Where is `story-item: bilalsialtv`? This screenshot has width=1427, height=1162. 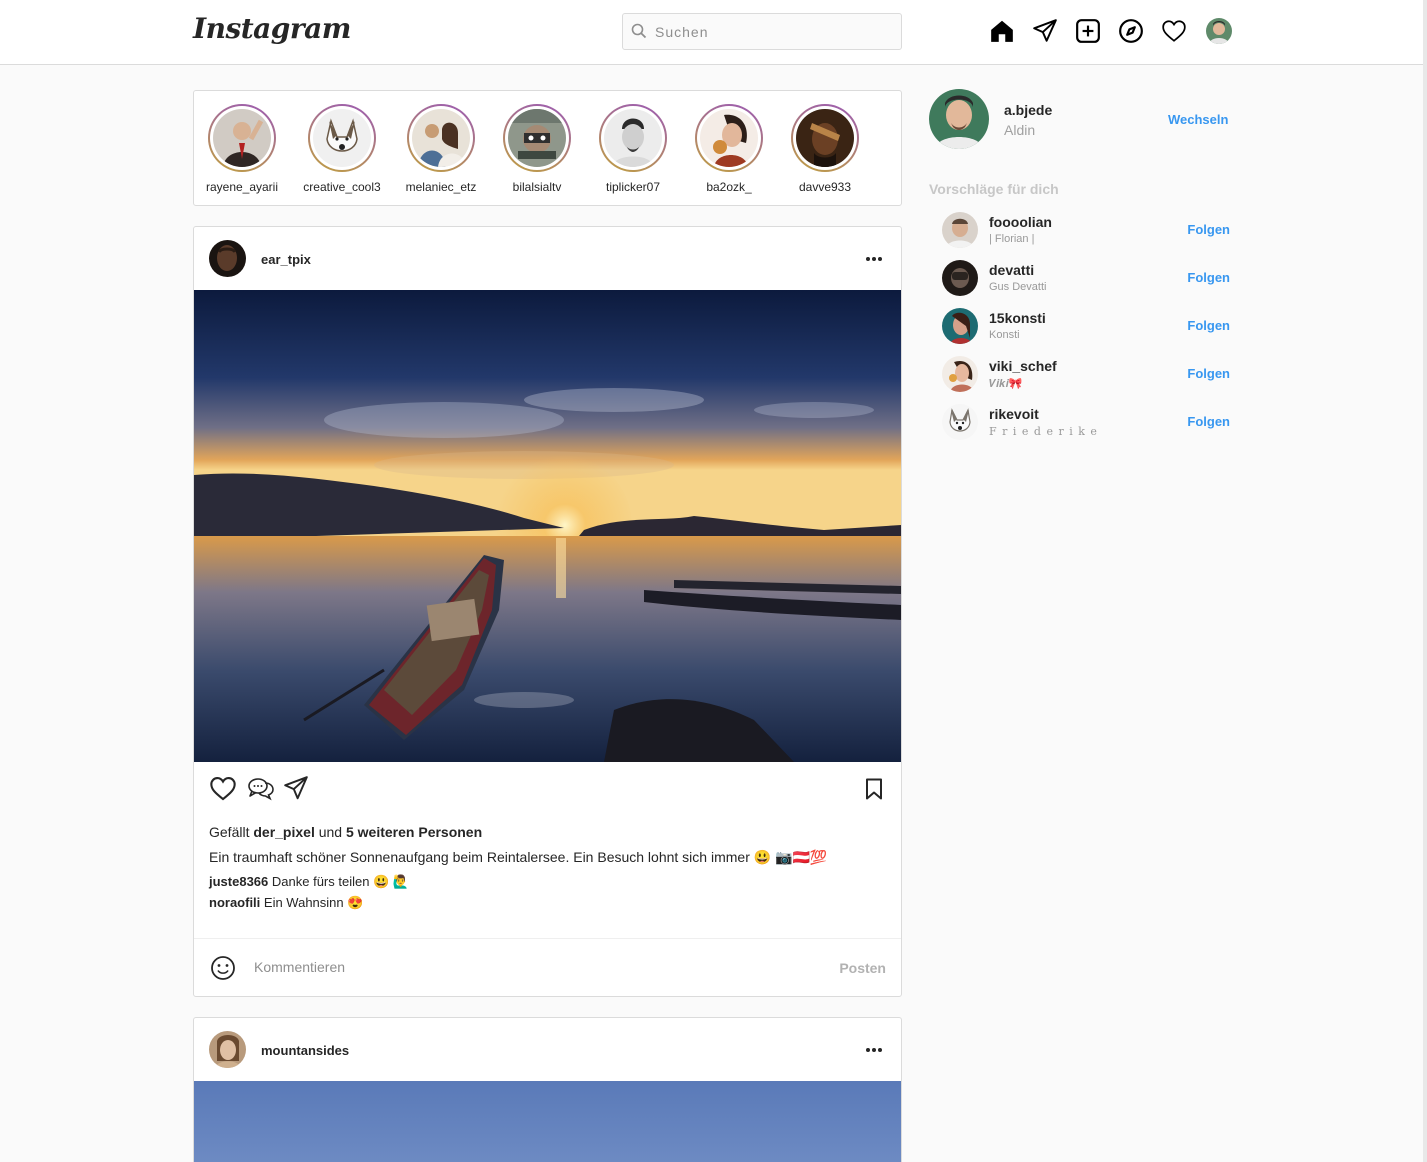
story-item: bilalsialtv is located at coordinates (537, 149).